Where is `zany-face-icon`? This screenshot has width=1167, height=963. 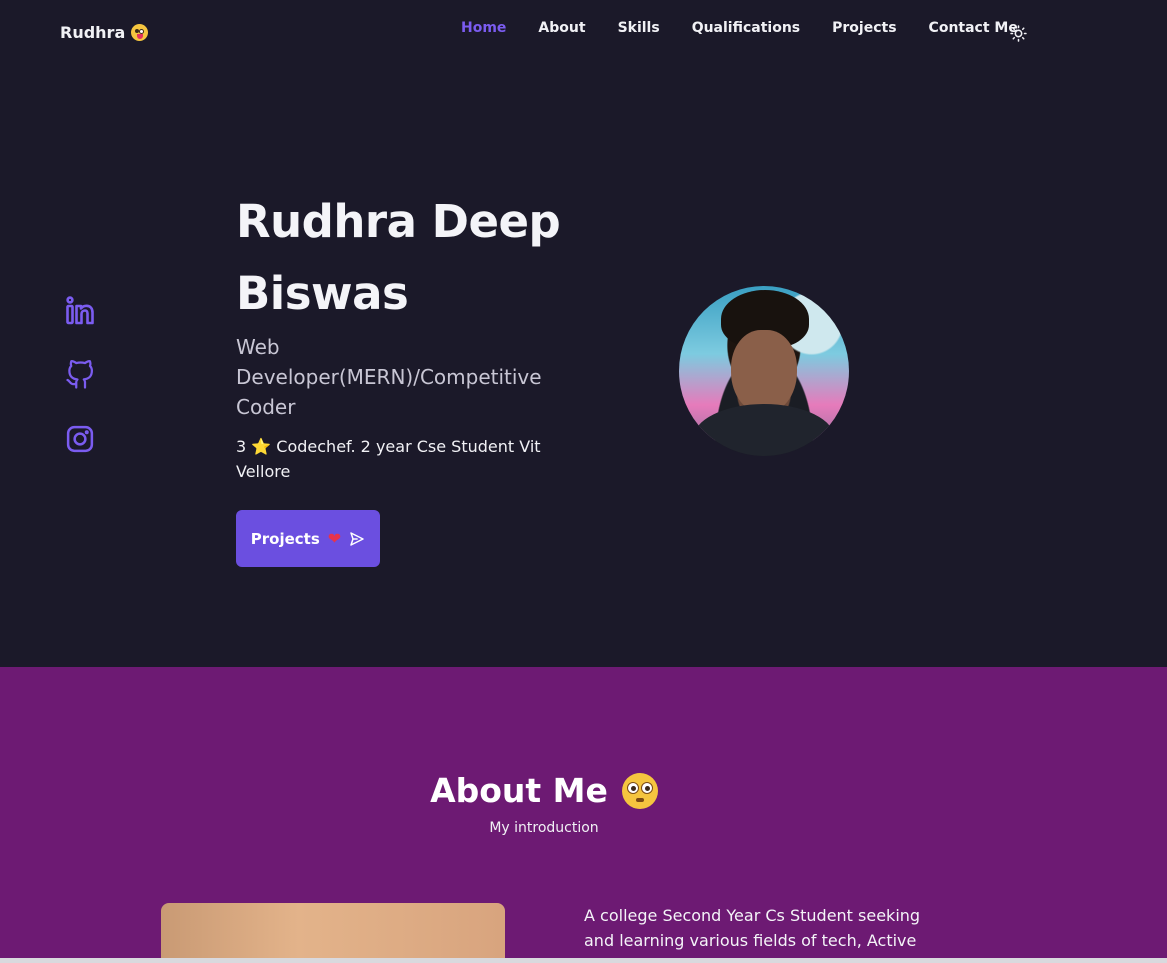
zany-face-icon is located at coordinates (140, 32).